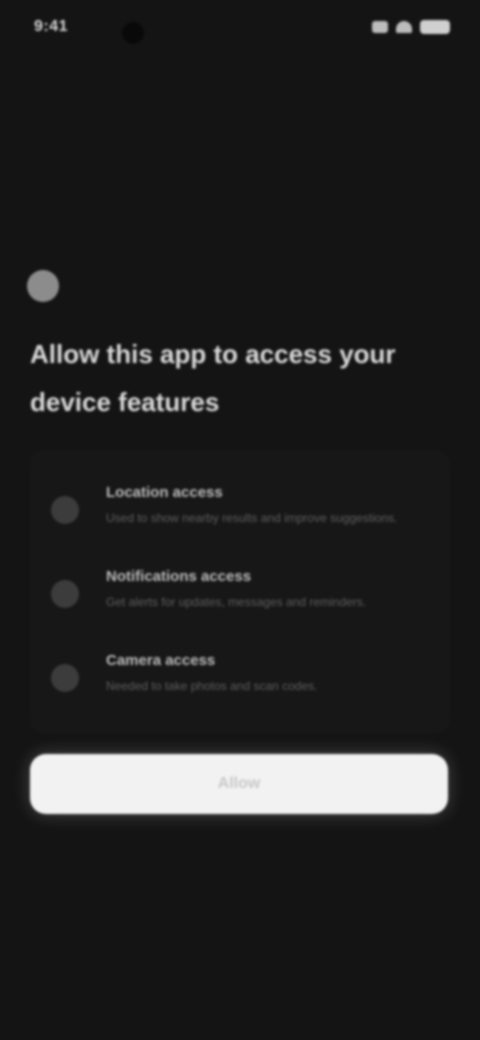 This screenshot has height=1040, width=480. I want to click on permission-title: Camera access, so click(161, 660).